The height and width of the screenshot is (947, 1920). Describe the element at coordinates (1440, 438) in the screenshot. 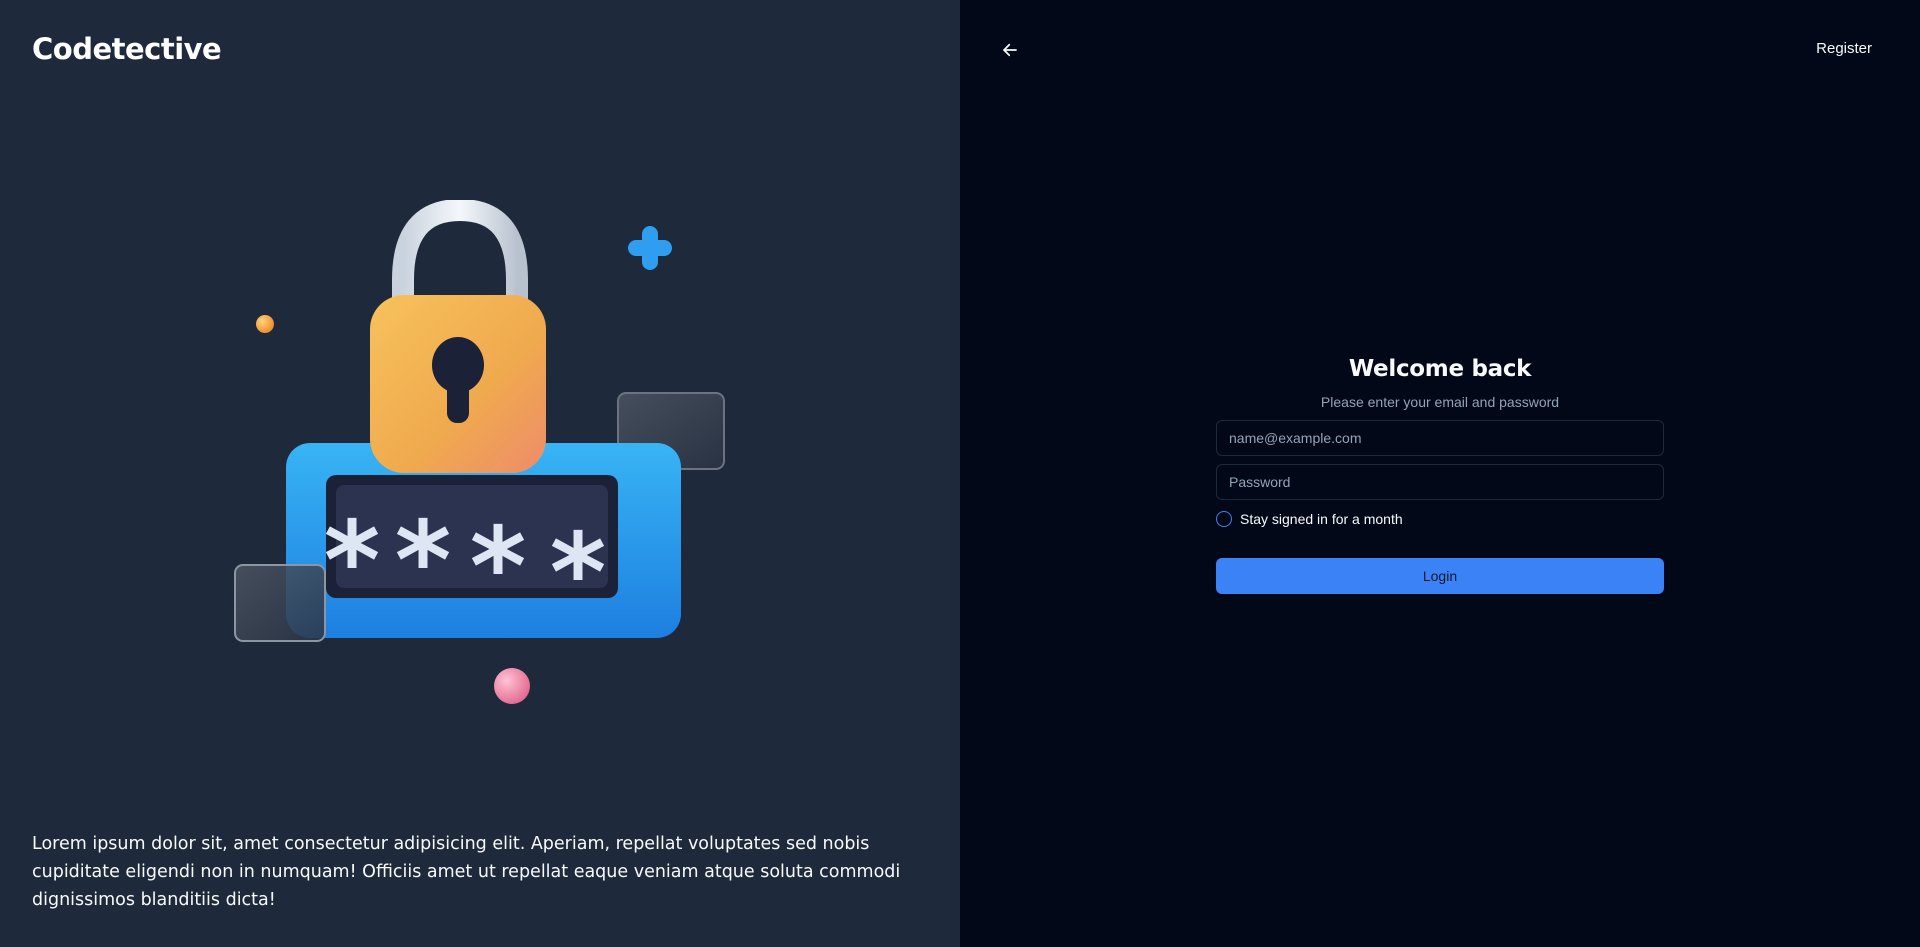

I see `email-field` at that location.